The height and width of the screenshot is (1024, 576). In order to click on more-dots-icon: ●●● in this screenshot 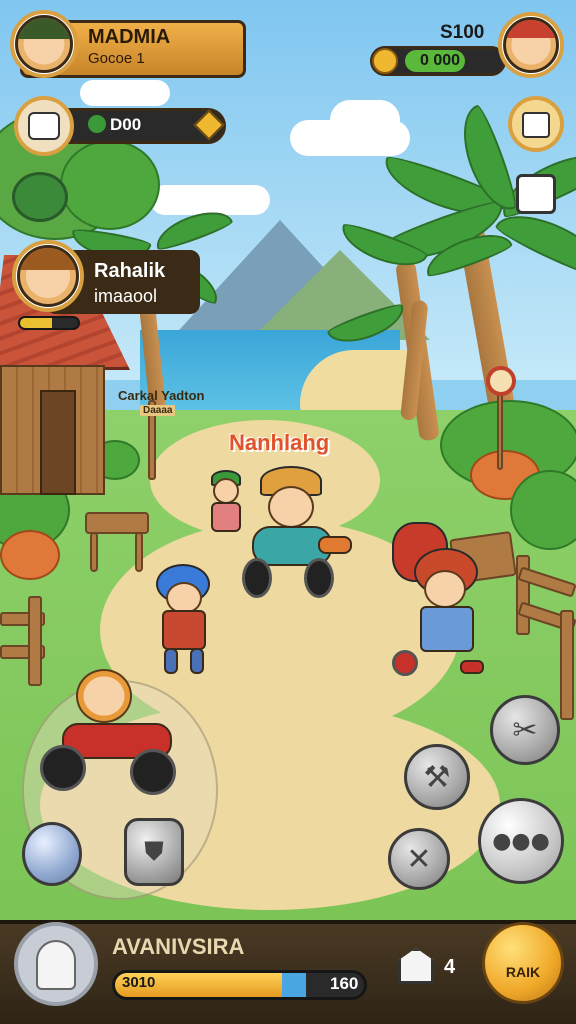, I will do `click(521, 841)`.